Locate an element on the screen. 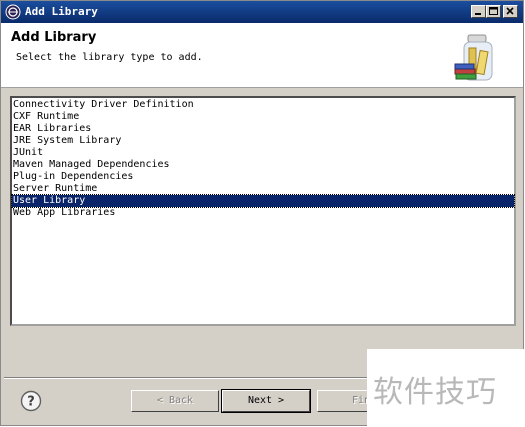  list-item: Web App Libraries is located at coordinates (263, 213).